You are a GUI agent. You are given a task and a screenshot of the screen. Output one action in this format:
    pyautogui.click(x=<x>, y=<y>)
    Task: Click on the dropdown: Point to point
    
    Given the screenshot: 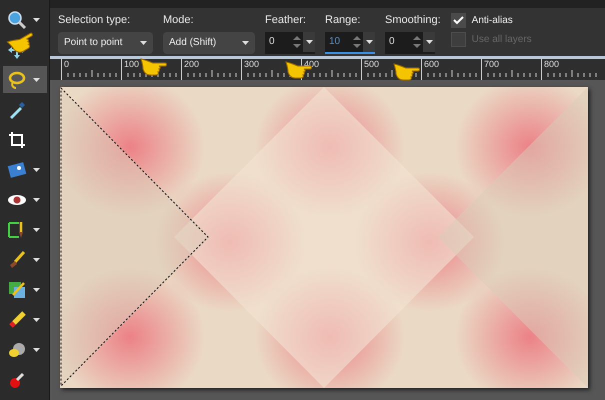 What is the action you would take?
    pyautogui.click(x=105, y=43)
    